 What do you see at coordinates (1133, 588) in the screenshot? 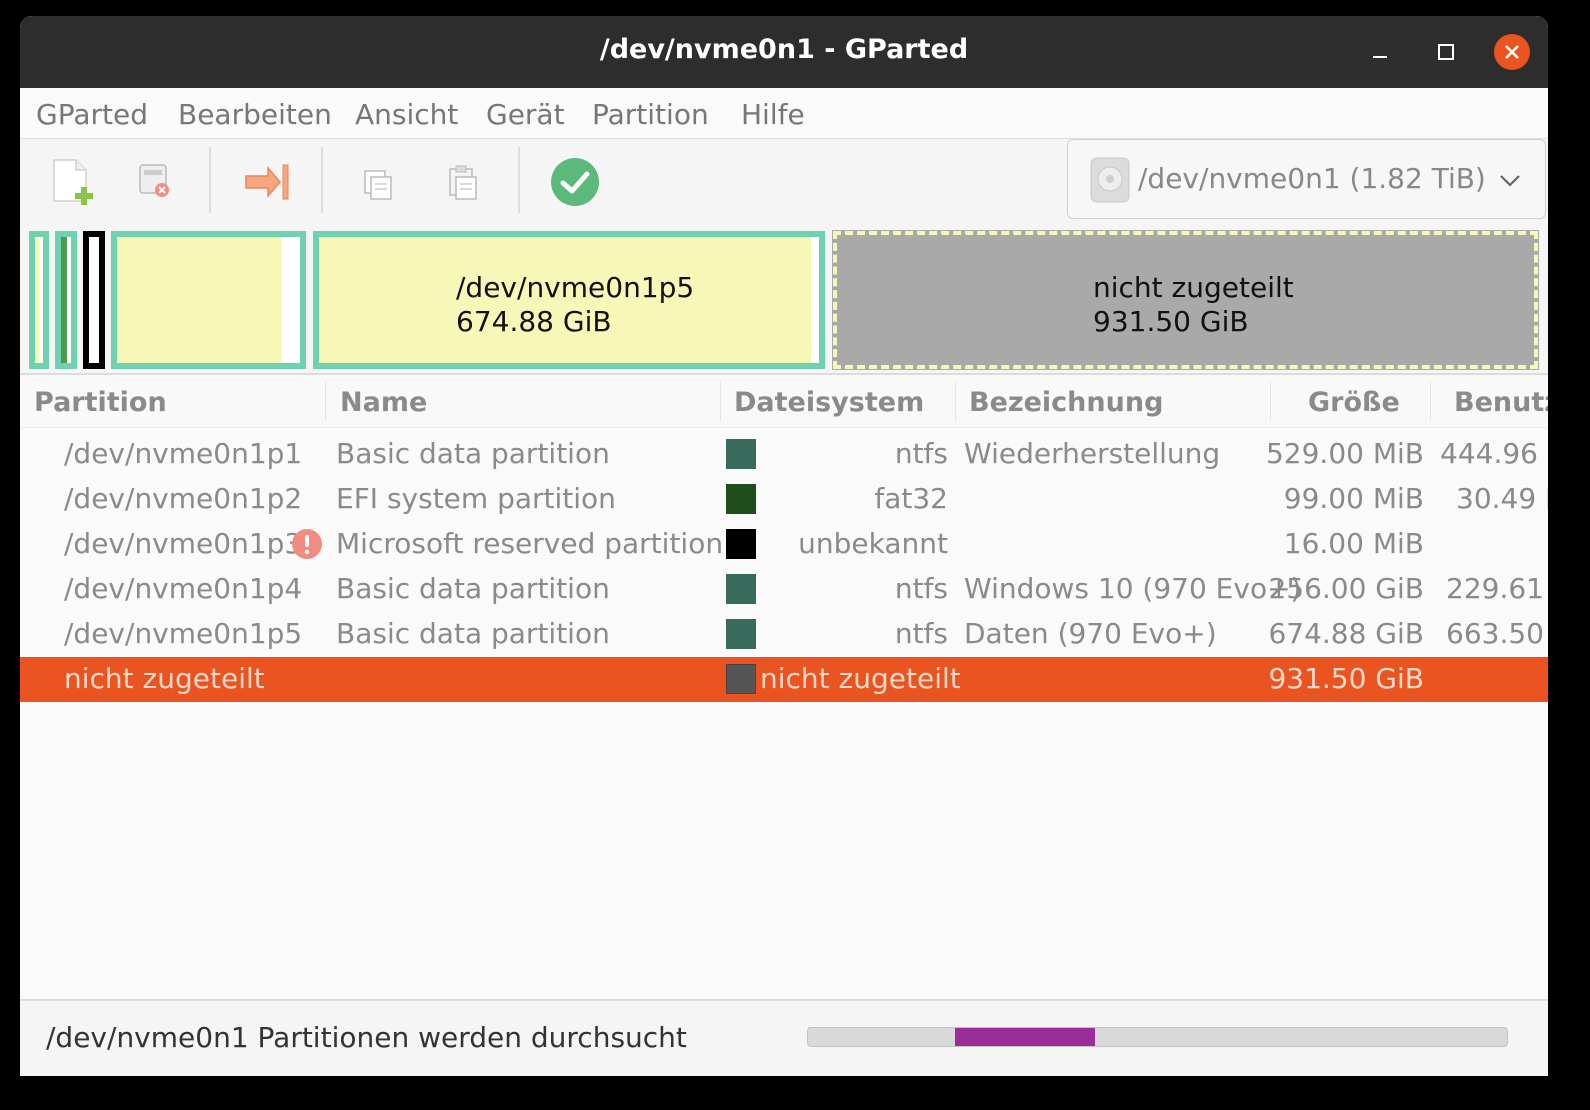
I see `cell-label: Windows 10 (970 Evo+)` at bounding box center [1133, 588].